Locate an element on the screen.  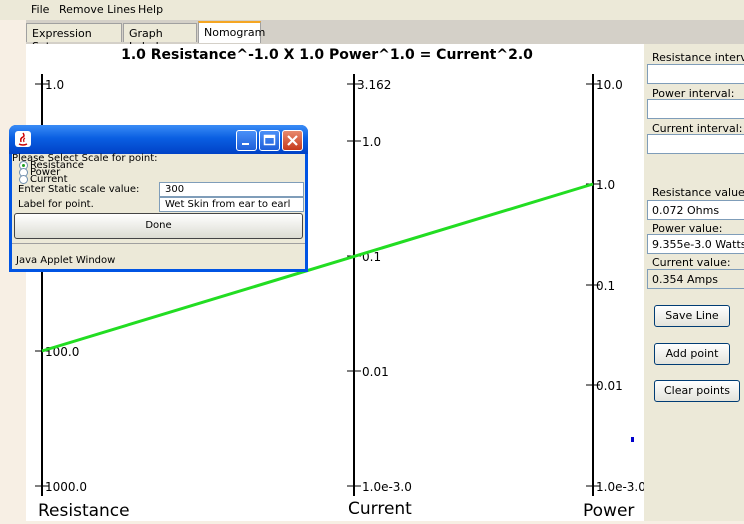
done-button: Done is located at coordinates (158, 226).